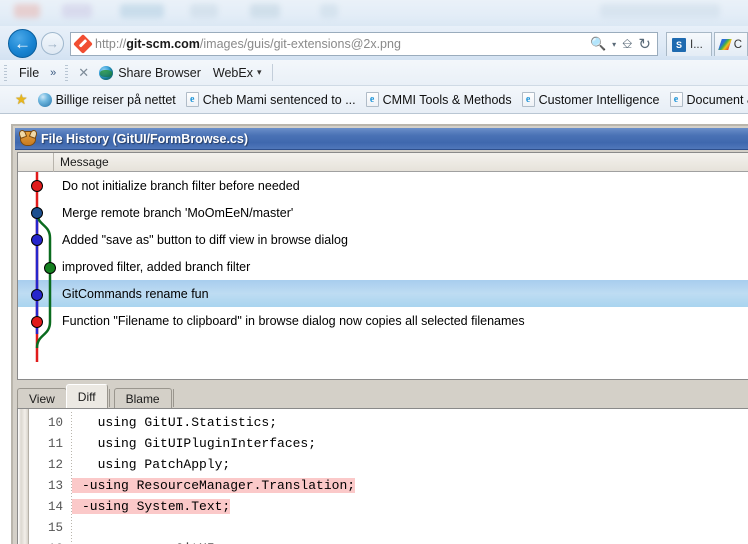  What do you see at coordinates (55, 485) in the screenshot?
I see `diff-line-number: 13` at bounding box center [55, 485].